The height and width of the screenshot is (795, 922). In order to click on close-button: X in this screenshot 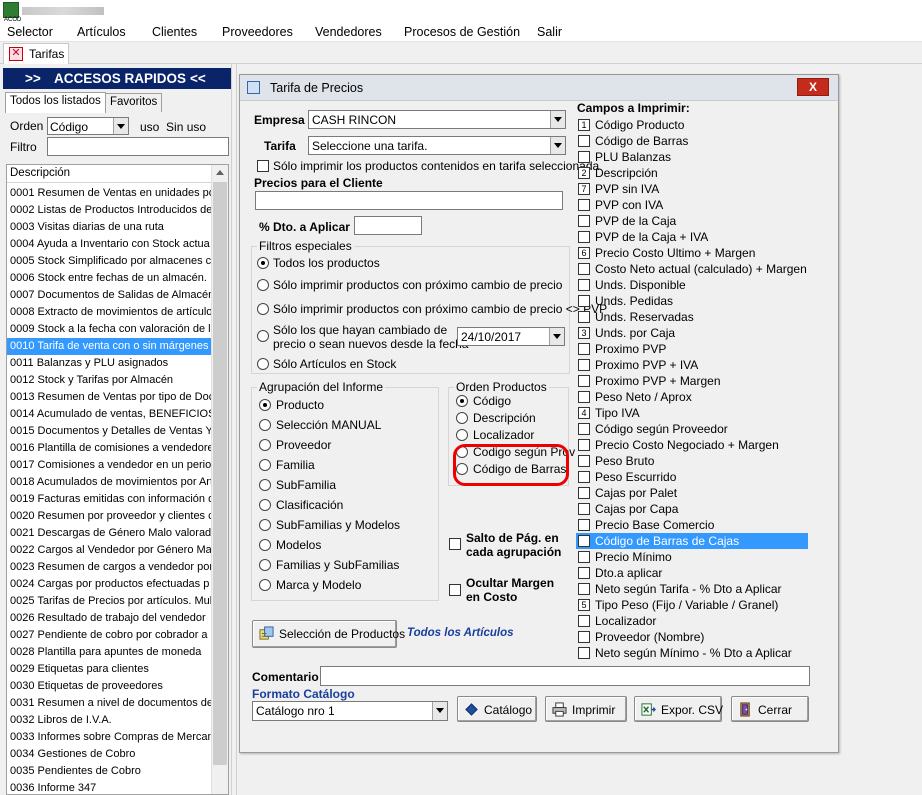, I will do `click(813, 87)`.